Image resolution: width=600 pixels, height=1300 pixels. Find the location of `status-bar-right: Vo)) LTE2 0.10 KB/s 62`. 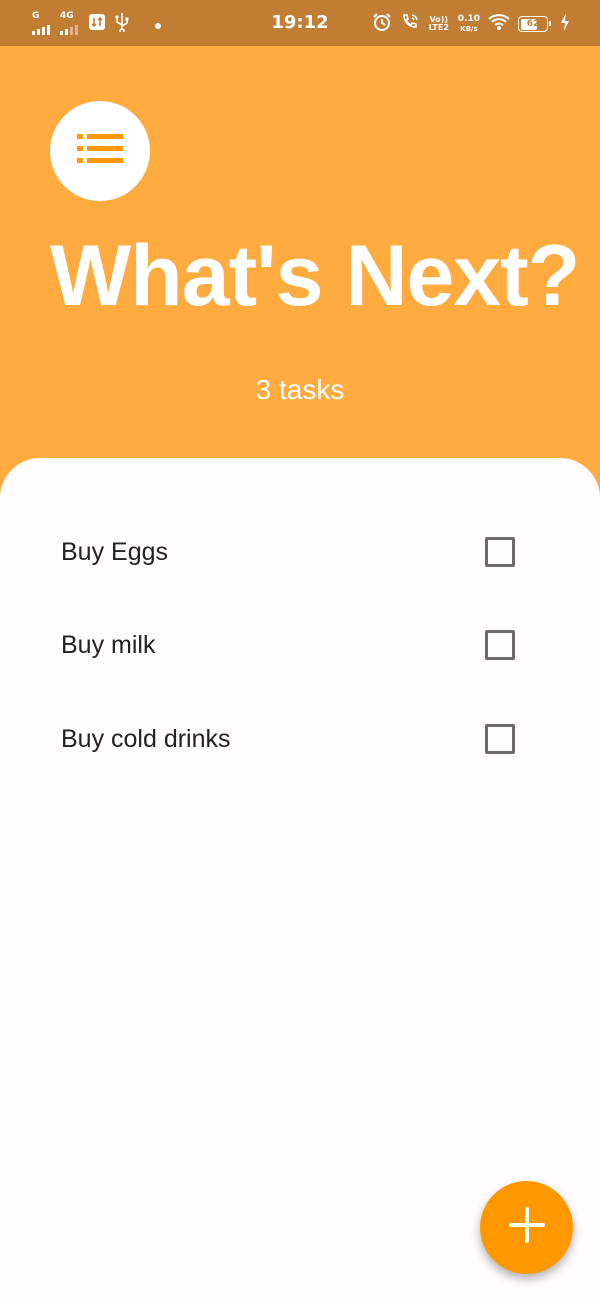

status-bar-right: Vo)) LTE2 0.10 KB/s 62 is located at coordinates (471, 24).